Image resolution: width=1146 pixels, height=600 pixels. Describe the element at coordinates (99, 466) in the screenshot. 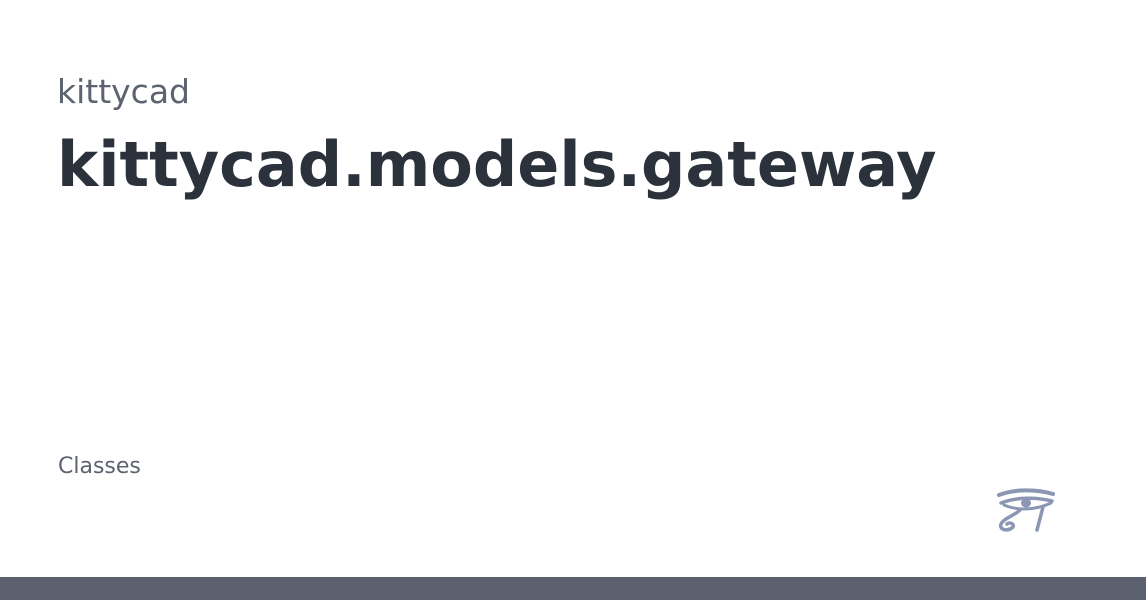

I see `section-label: Classes` at that location.